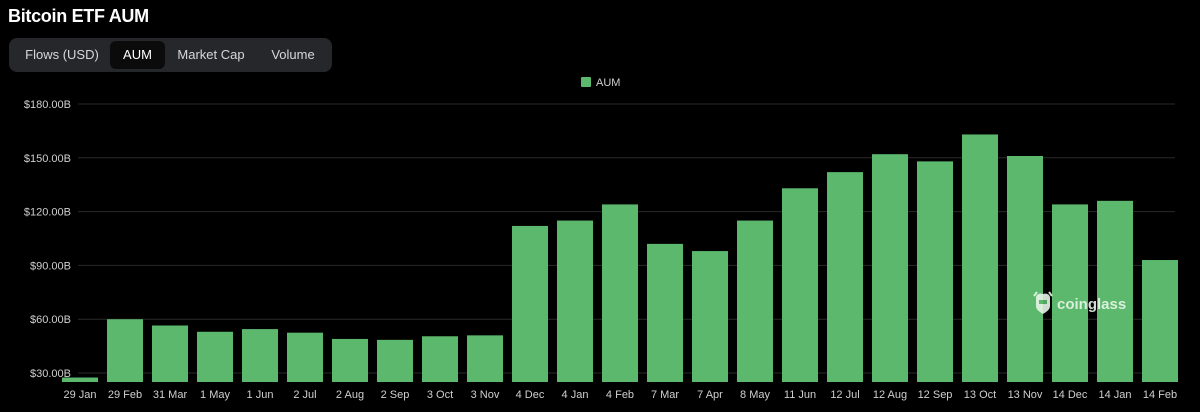 This screenshot has height=412, width=1200. I want to click on y-tick-label: $90.00B, so click(50, 266).